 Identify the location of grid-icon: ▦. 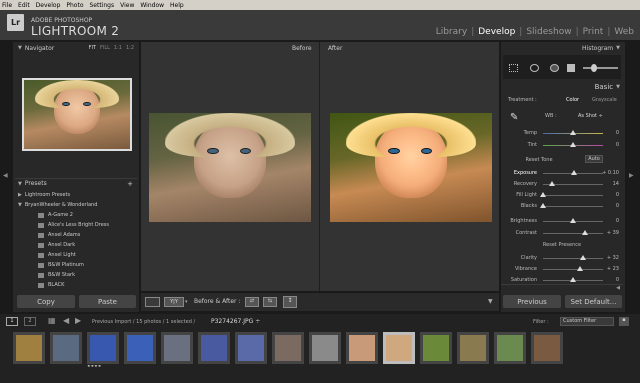
(52, 320).